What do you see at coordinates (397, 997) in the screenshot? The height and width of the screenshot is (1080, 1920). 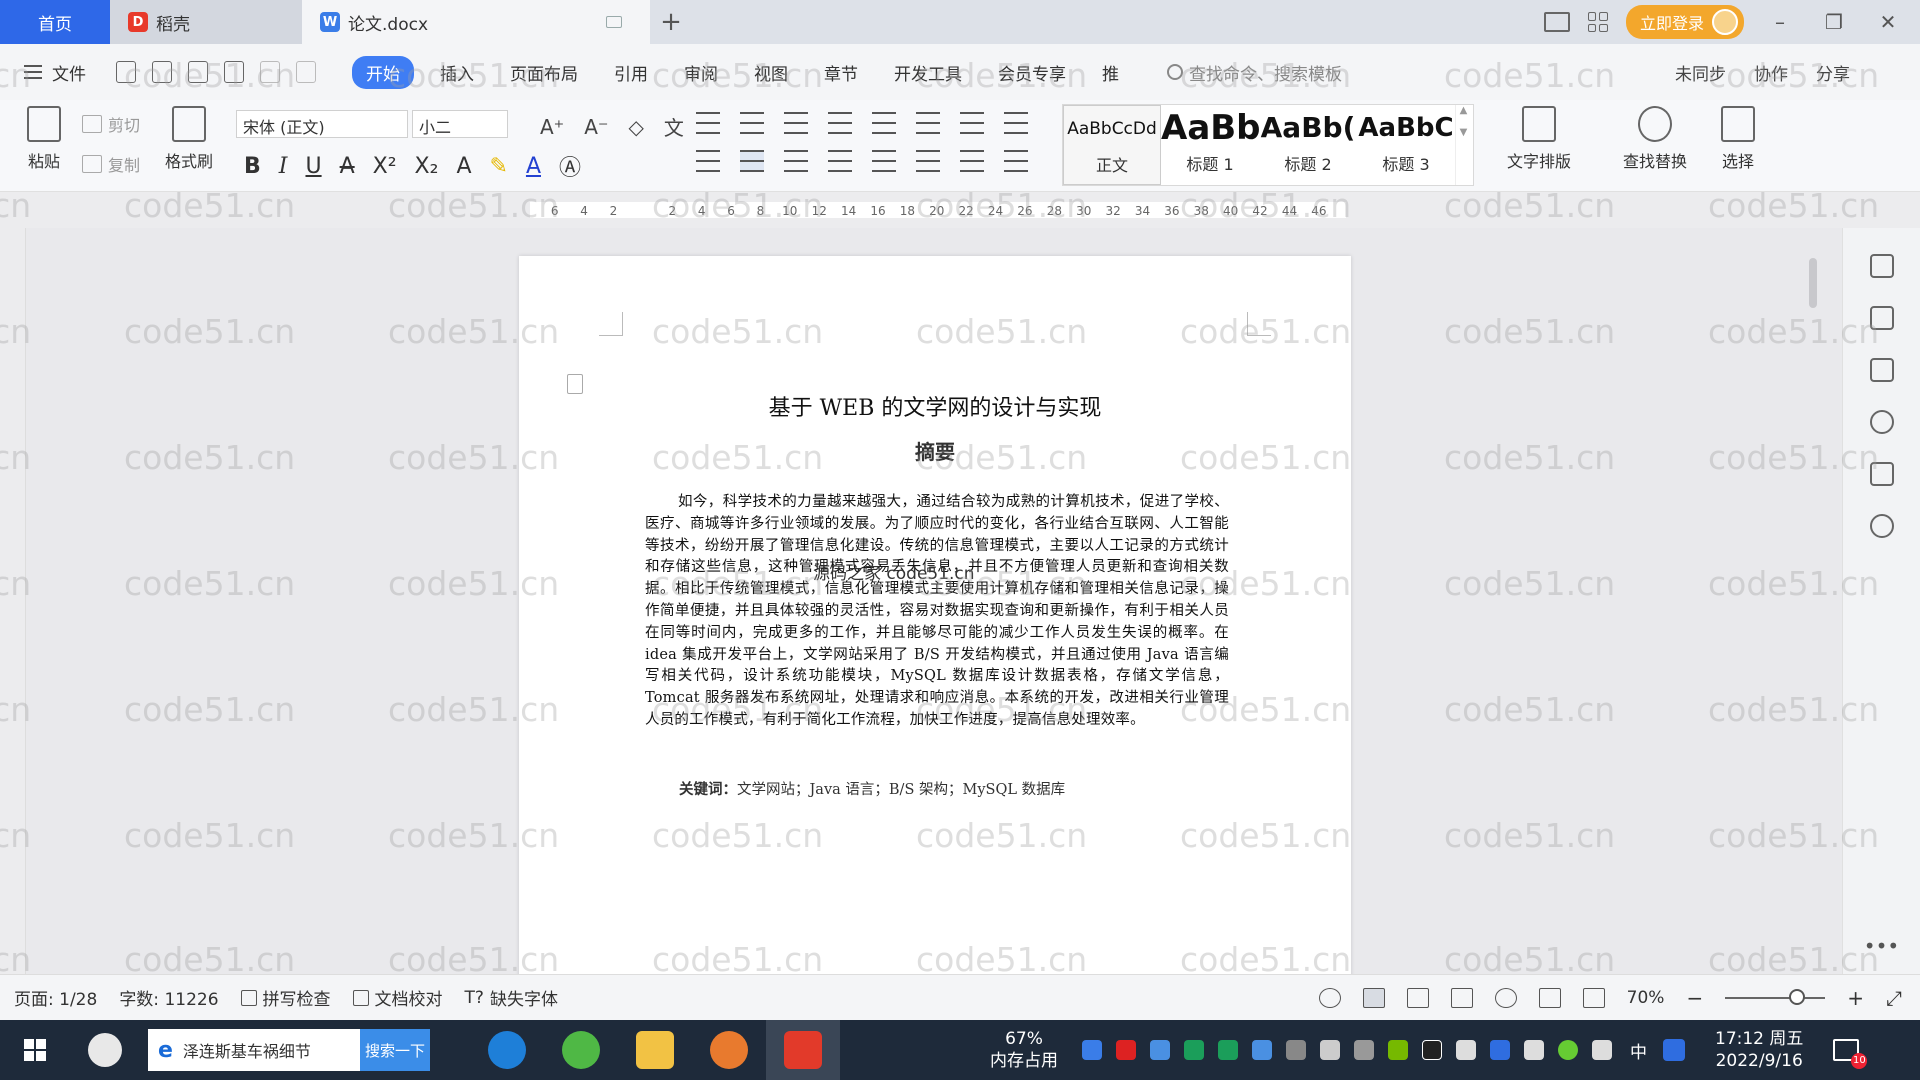 I see `doc-proofread: 文档校对` at bounding box center [397, 997].